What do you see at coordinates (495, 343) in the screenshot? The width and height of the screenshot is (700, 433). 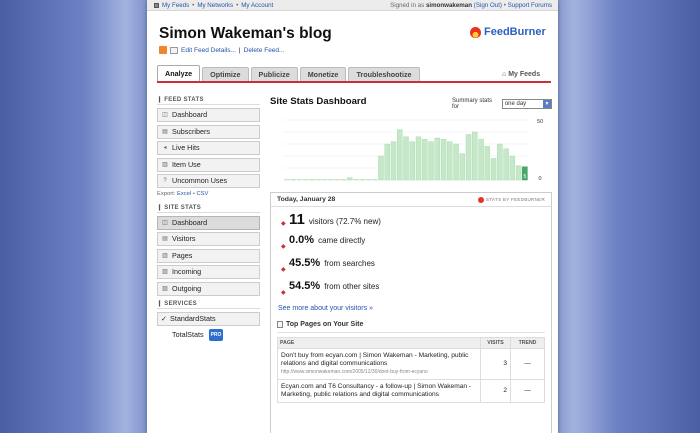 I see `column-header-visits: VISITS` at bounding box center [495, 343].